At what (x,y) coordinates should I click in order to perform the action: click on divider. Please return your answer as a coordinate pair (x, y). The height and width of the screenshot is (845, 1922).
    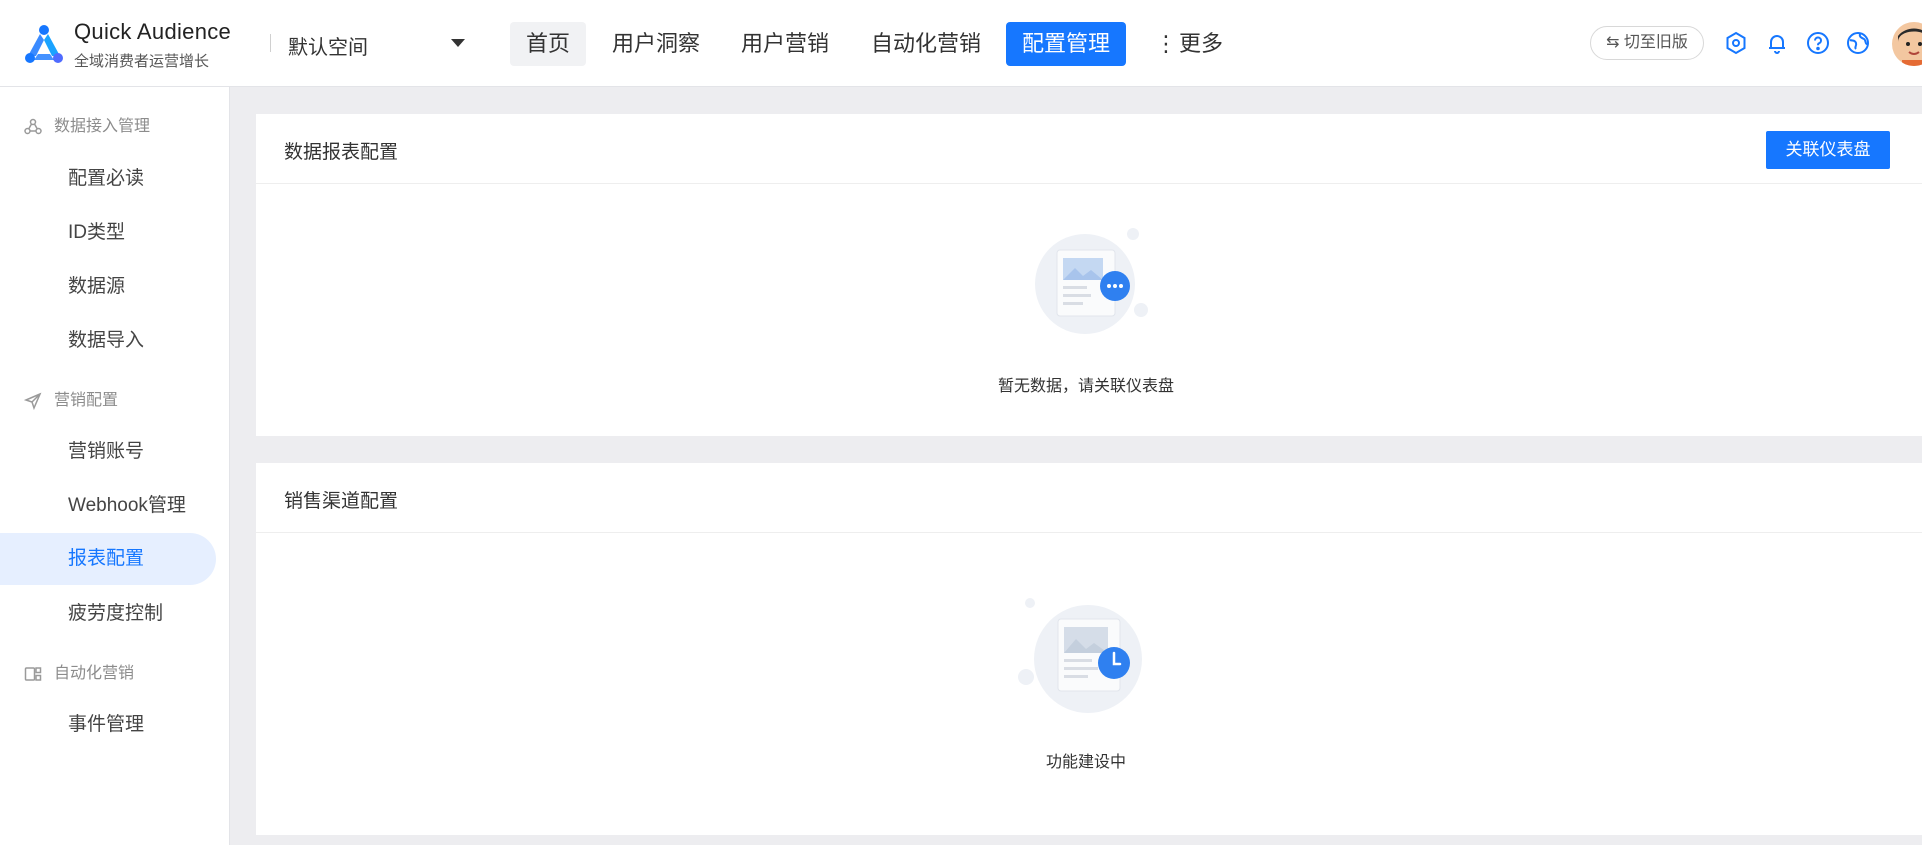
    Looking at the image, I should click on (270, 43).